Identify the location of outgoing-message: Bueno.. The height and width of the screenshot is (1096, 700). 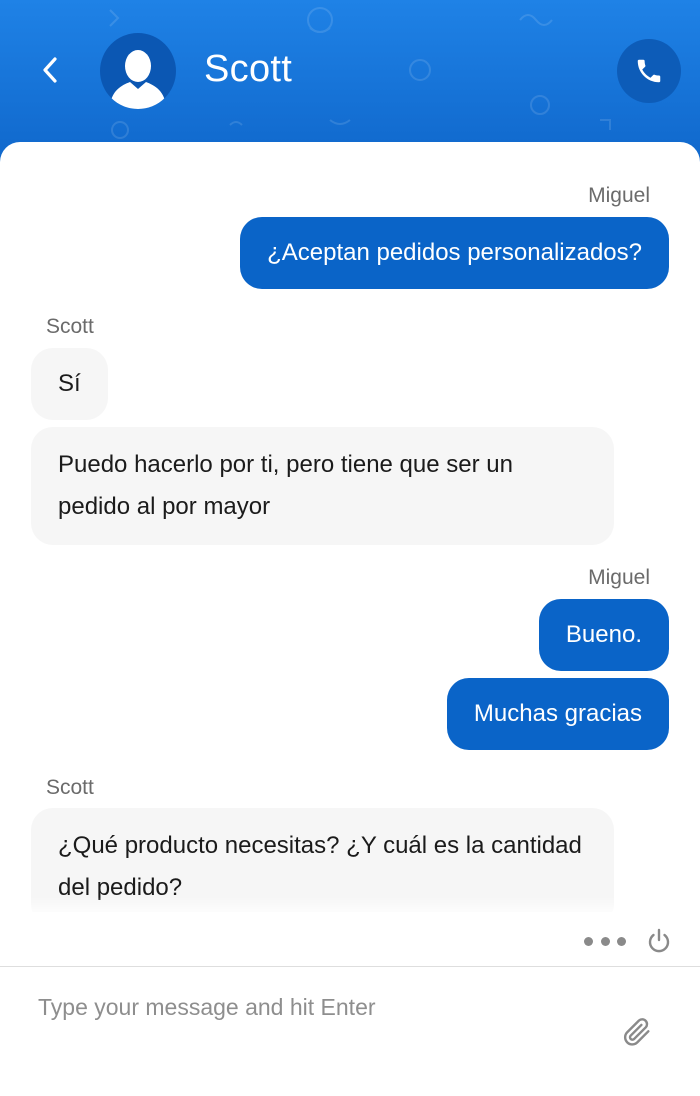
(603, 635).